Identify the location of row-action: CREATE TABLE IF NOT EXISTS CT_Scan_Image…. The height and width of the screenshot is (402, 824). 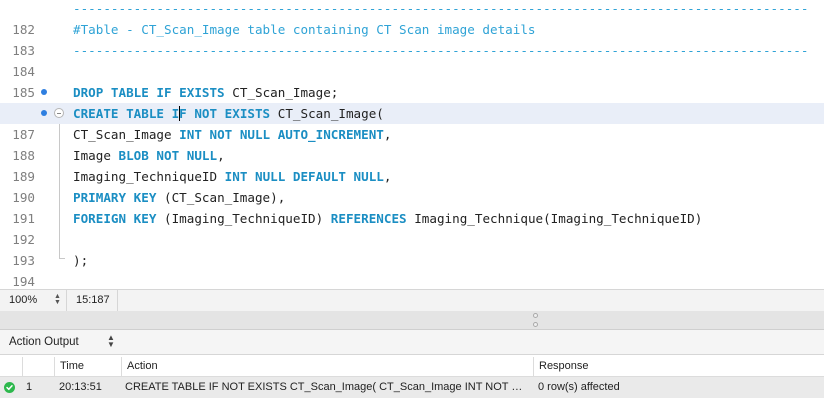
(327, 387).